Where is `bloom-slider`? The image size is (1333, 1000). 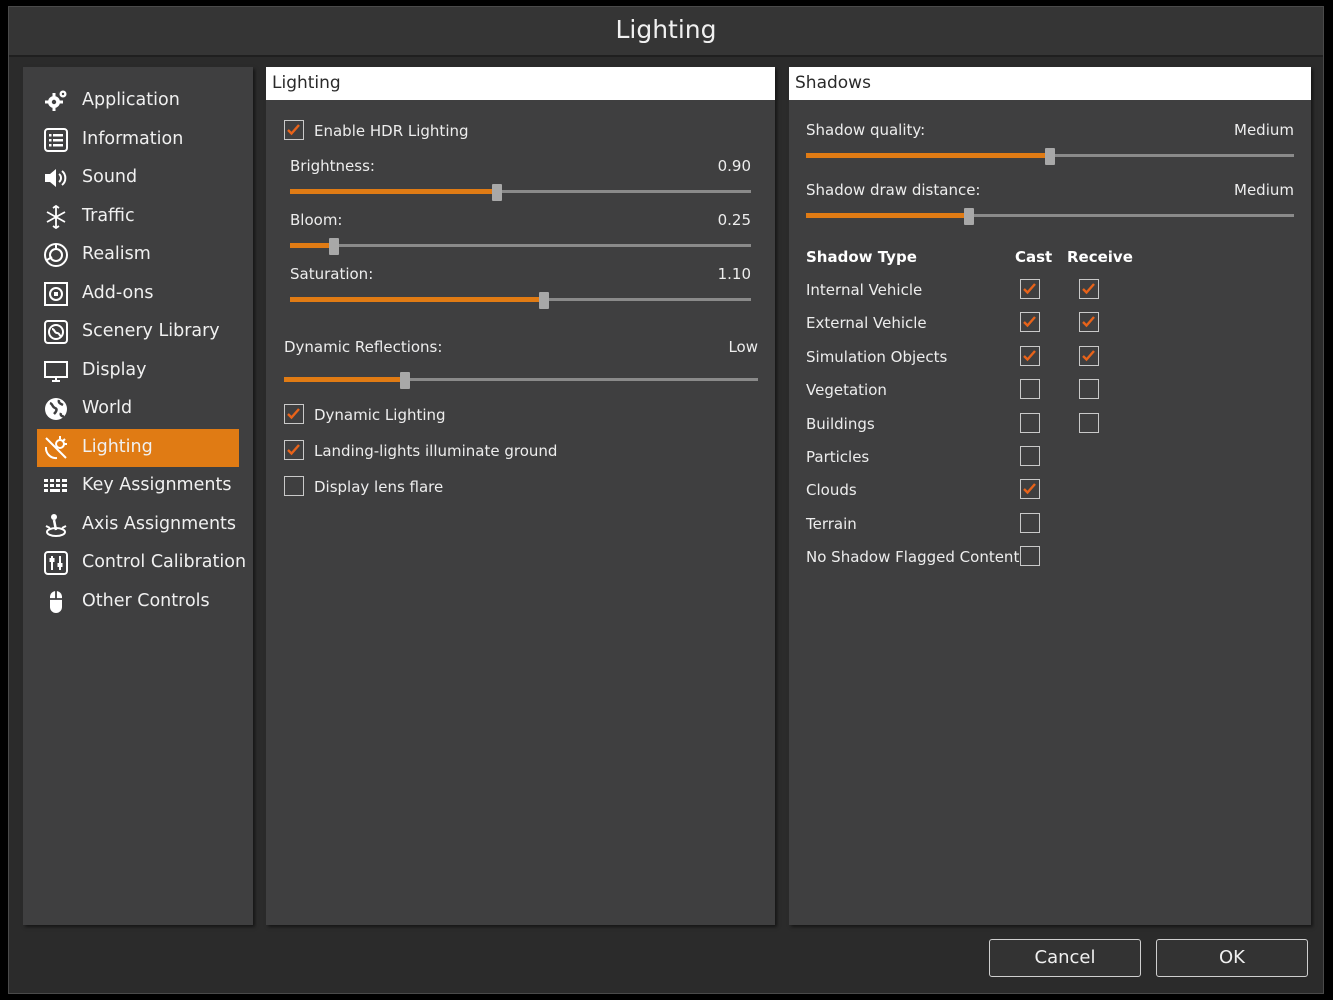
bloom-slider is located at coordinates (520, 246).